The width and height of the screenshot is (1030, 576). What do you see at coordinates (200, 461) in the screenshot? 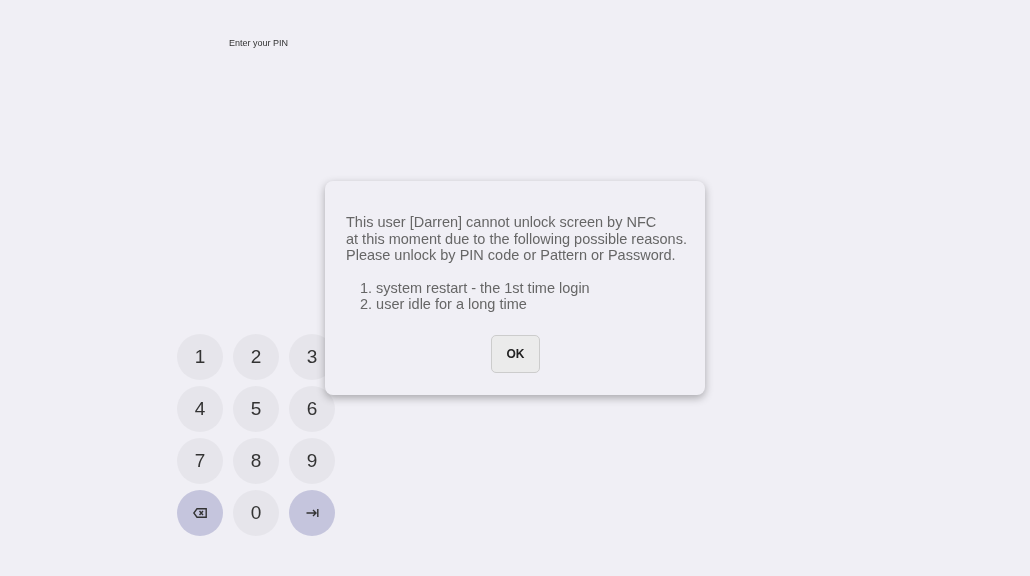
I see `digit-key: 7` at bounding box center [200, 461].